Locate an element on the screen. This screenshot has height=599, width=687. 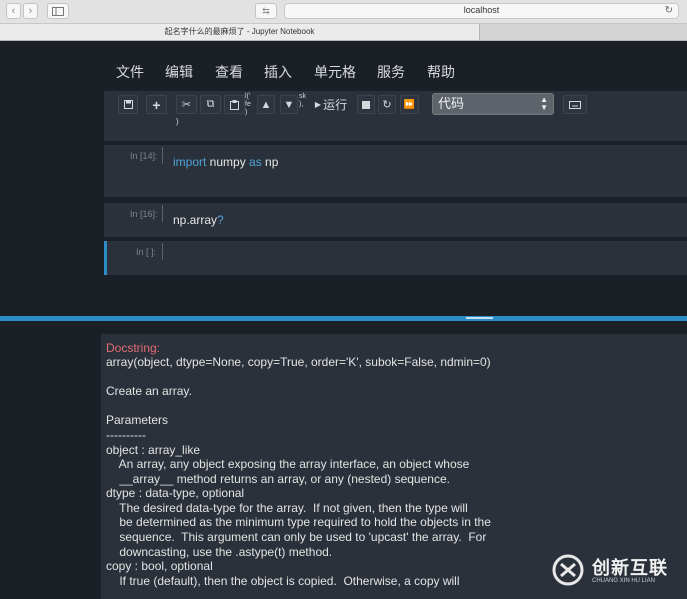
fast-forward-icon: ⏩ is located at coordinates (409, 104).